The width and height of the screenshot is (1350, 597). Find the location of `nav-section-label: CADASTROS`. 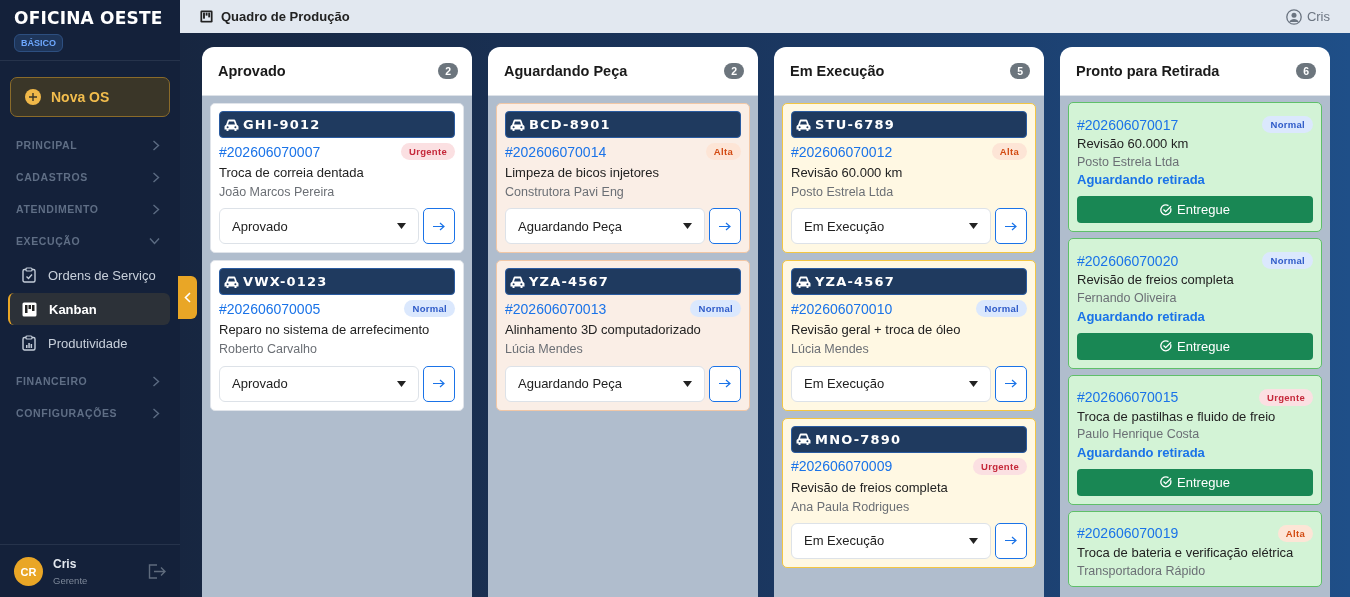

nav-section-label: CADASTROS is located at coordinates (52, 177).